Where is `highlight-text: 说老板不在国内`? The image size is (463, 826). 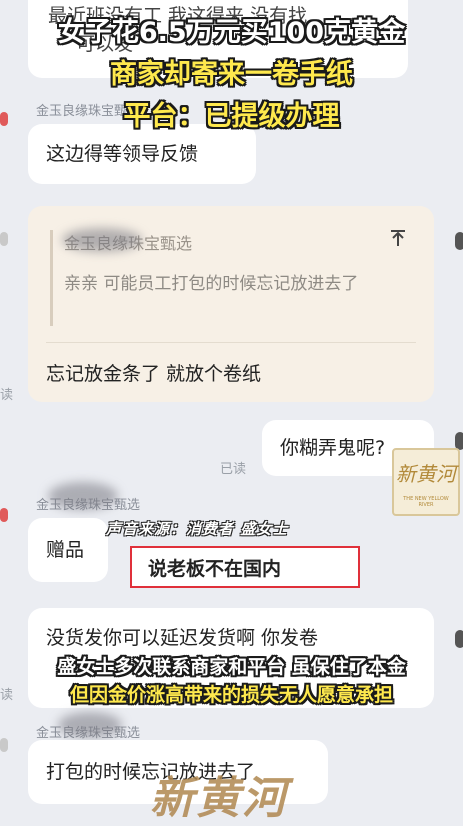 highlight-text: 说老板不在国内 is located at coordinates (215, 569).